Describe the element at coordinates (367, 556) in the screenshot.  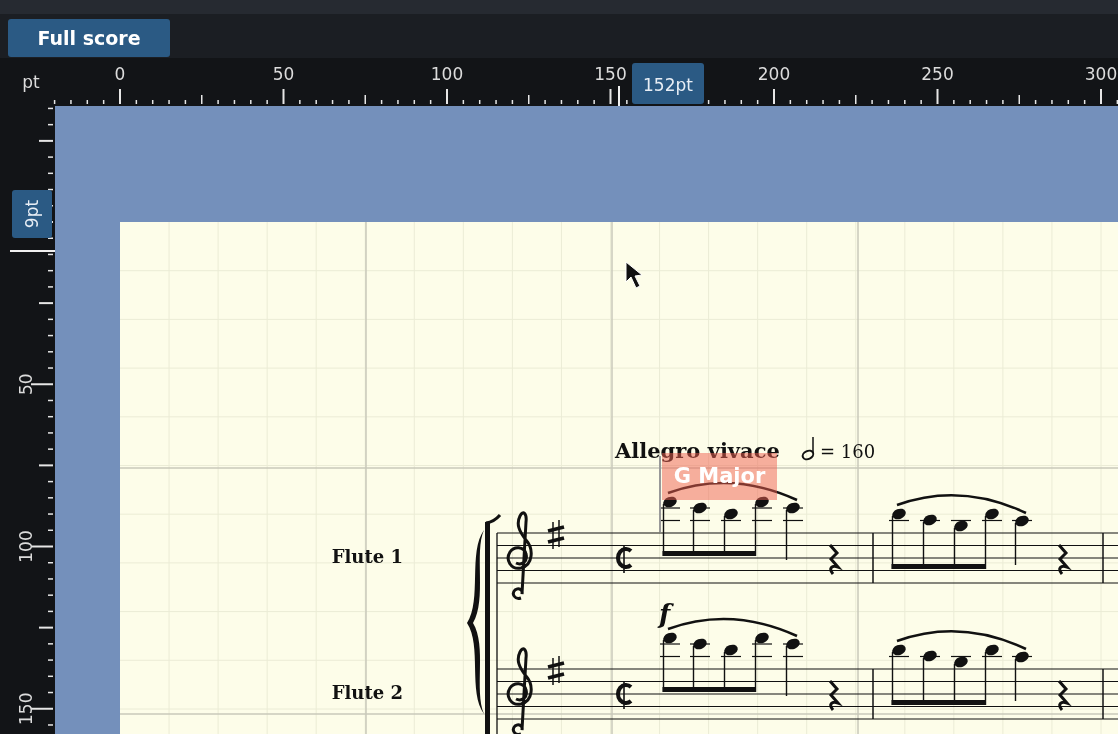
I see `instrument-name: Flute 1` at that location.